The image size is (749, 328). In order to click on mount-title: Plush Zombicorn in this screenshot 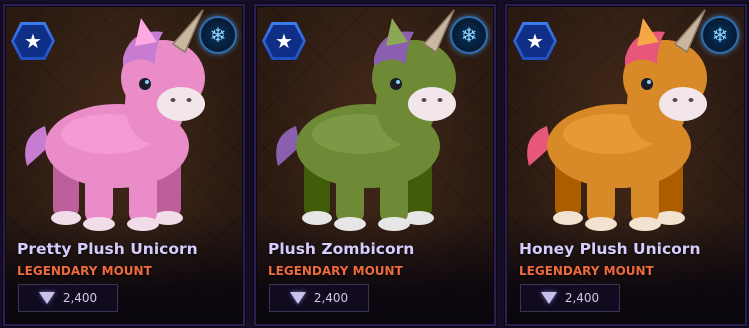, I will do `click(341, 249)`.